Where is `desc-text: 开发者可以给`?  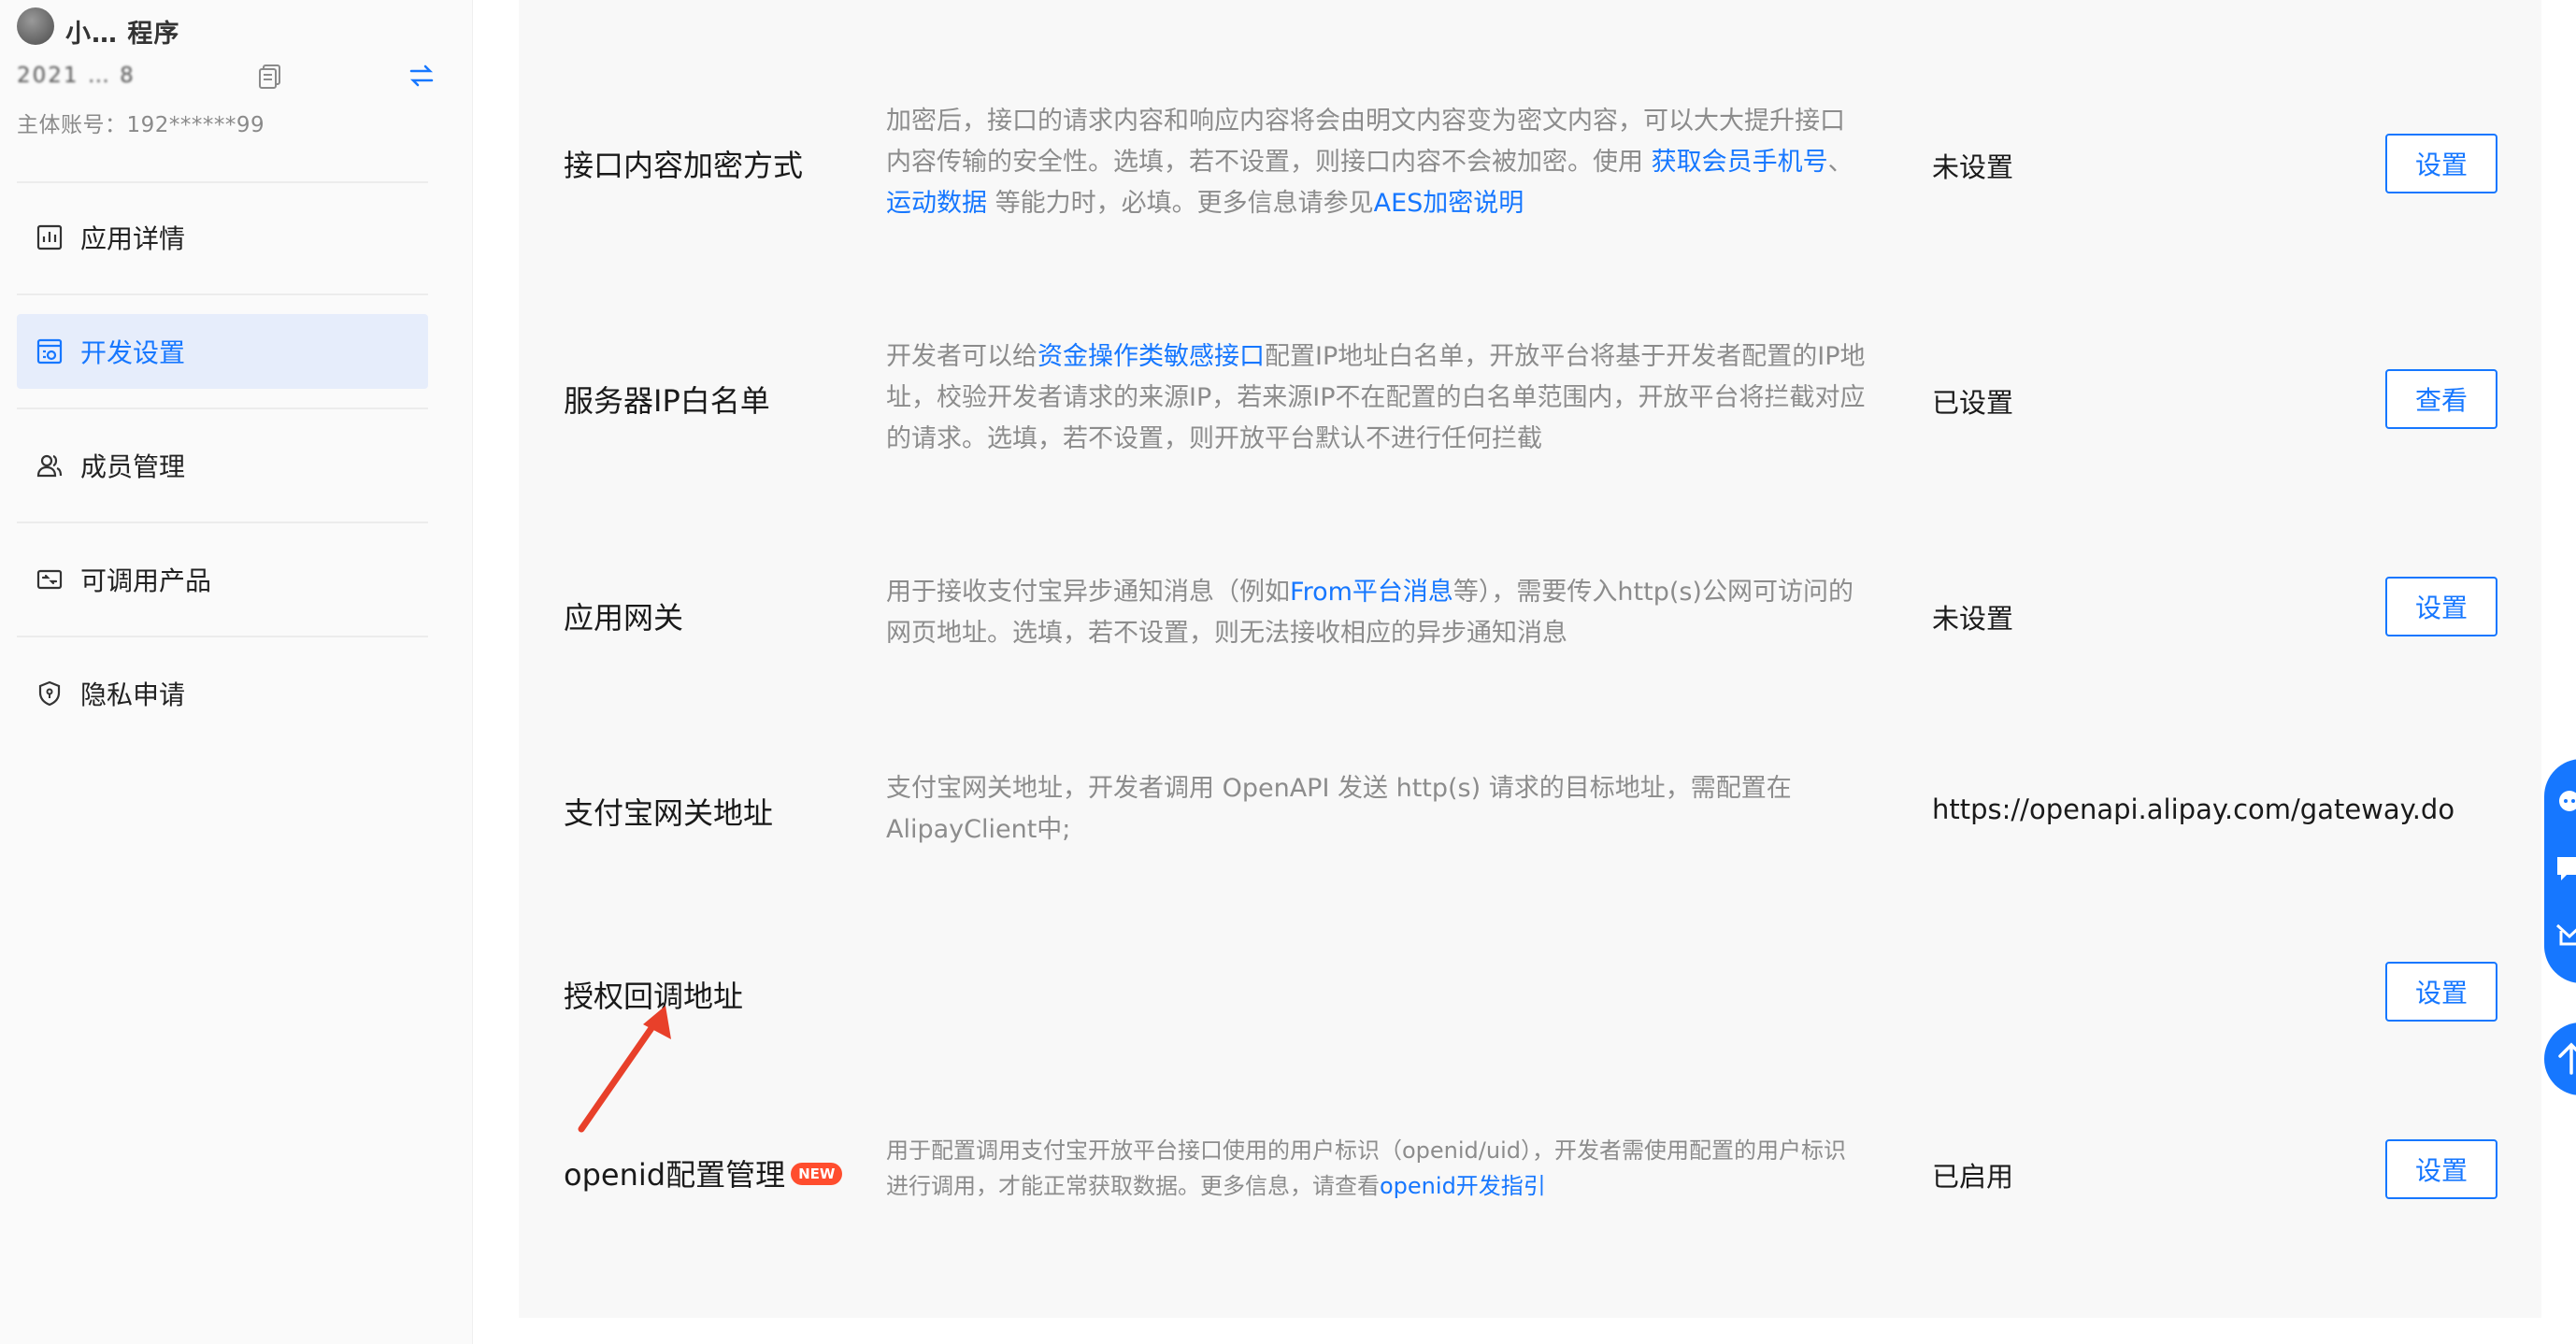 desc-text: 开发者可以给 is located at coordinates (962, 357).